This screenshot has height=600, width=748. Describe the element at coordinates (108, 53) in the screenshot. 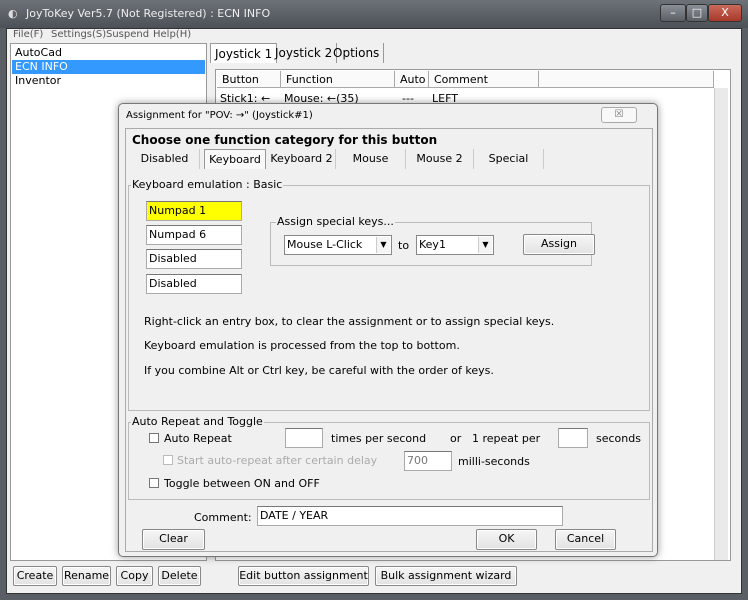

I see `profile-item: AutoCad` at that location.